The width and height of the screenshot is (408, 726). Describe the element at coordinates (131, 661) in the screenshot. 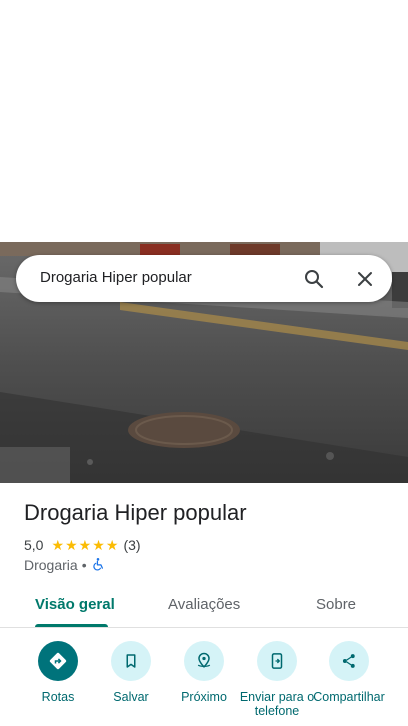

I see `bookmark-icon` at that location.